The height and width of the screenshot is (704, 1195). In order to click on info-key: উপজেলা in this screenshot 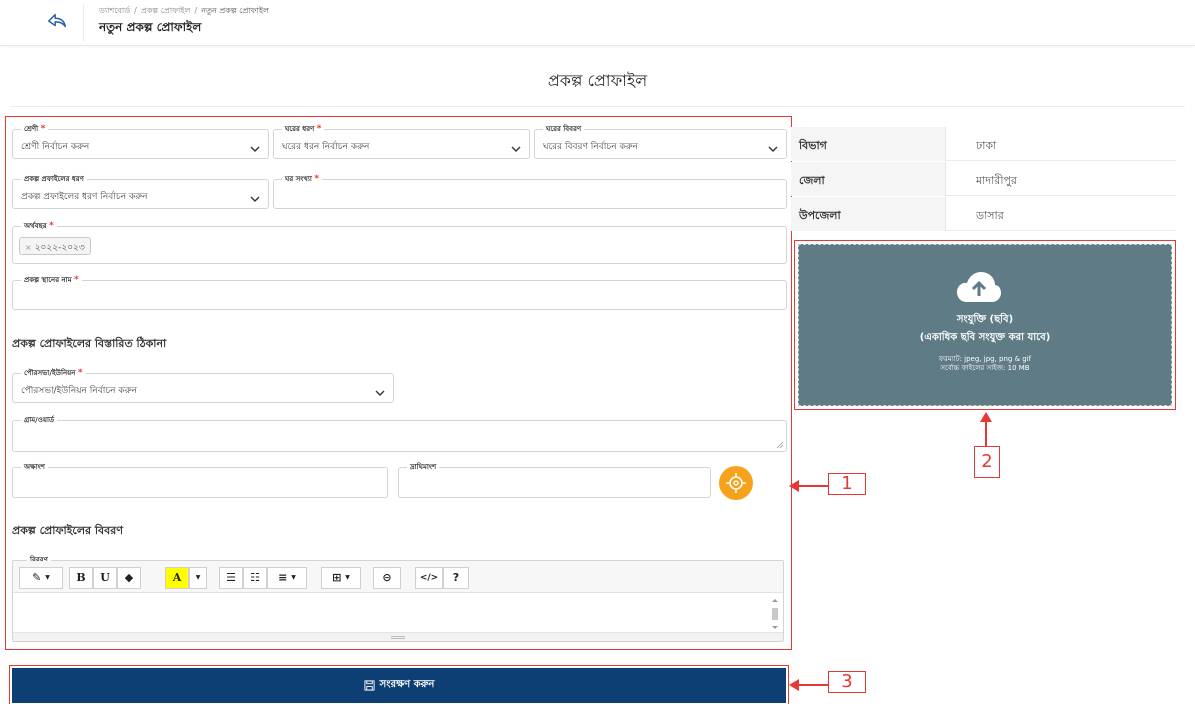, I will do `click(868, 214)`.